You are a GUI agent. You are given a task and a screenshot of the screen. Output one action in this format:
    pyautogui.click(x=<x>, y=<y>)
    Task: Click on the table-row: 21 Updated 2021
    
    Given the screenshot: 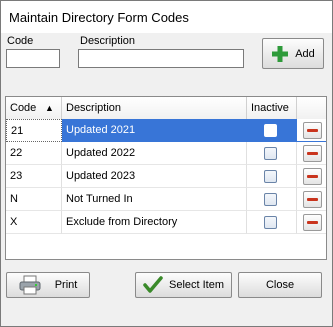 What is the action you would take?
    pyautogui.click(x=166, y=130)
    